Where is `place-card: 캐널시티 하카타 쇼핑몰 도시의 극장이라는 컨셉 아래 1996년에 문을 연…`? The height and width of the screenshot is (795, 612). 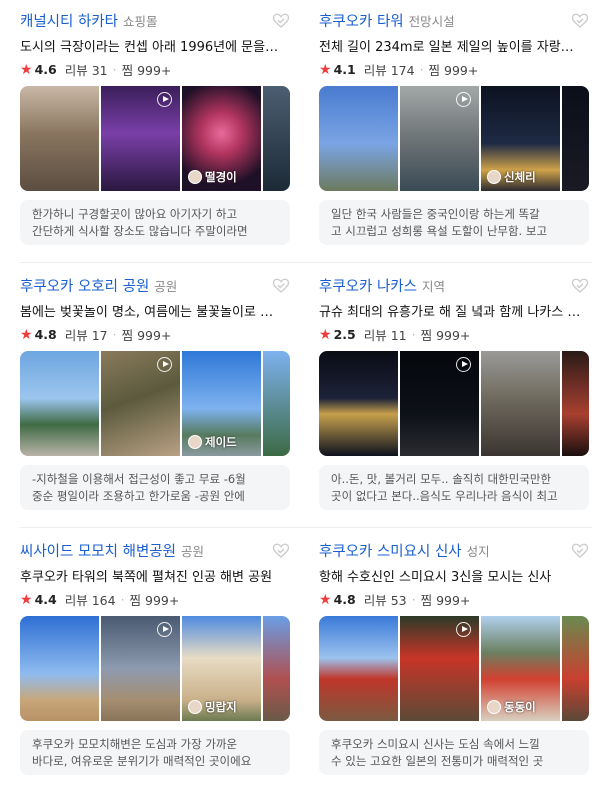 place-card: 캐널시티 하카타 쇼핑몰 도시의 극장이라는 컨셉 아래 1996년에 문을 연… is located at coordinates (155, 137).